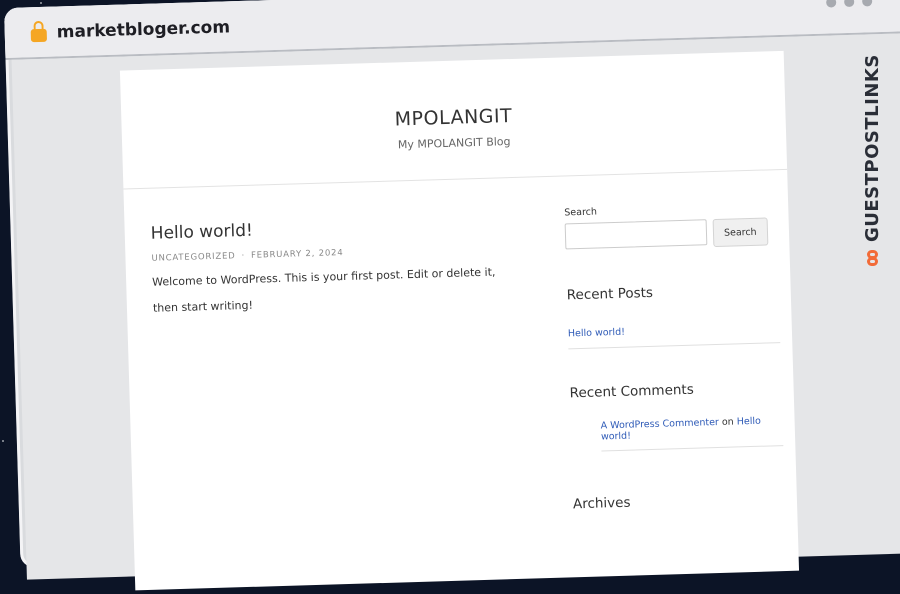  What do you see at coordinates (143, 29) in the screenshot?
I see `address-bar-url: marketbloger.com` at bounding box center [143, 29].